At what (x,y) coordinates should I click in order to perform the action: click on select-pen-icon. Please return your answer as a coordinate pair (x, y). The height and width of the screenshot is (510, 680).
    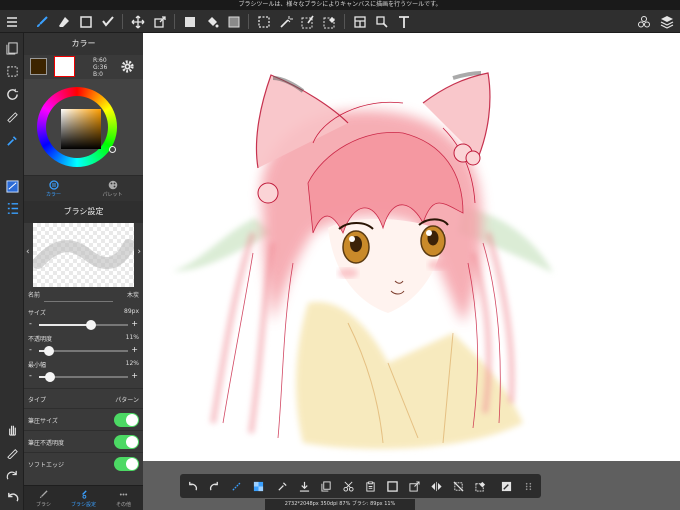
    Looking at the image, I should click on (307, 21).